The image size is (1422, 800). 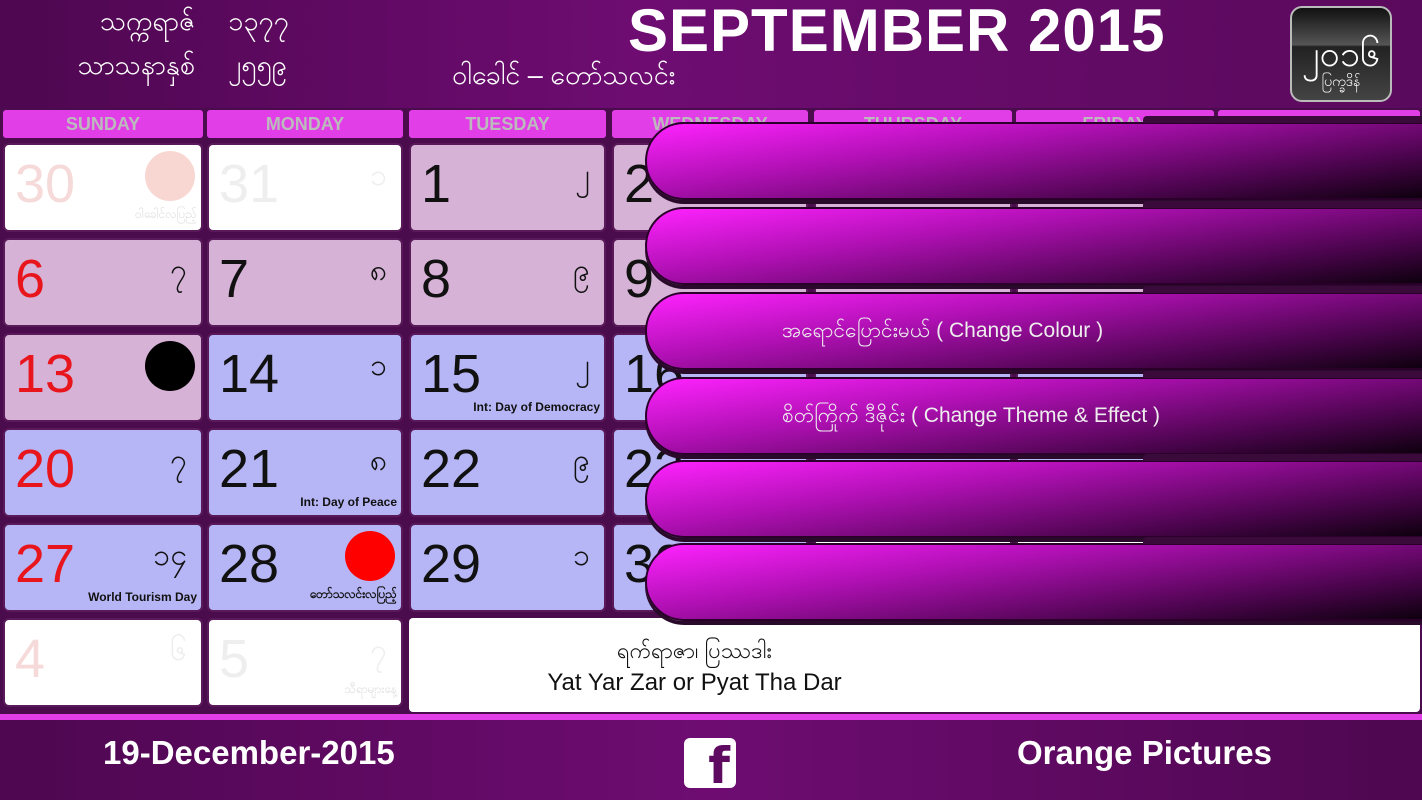 What do you see at coordinates (507, 567) in the screenshot?
I see `day-cell: 29 ၁` at bounding box center [507, 567].